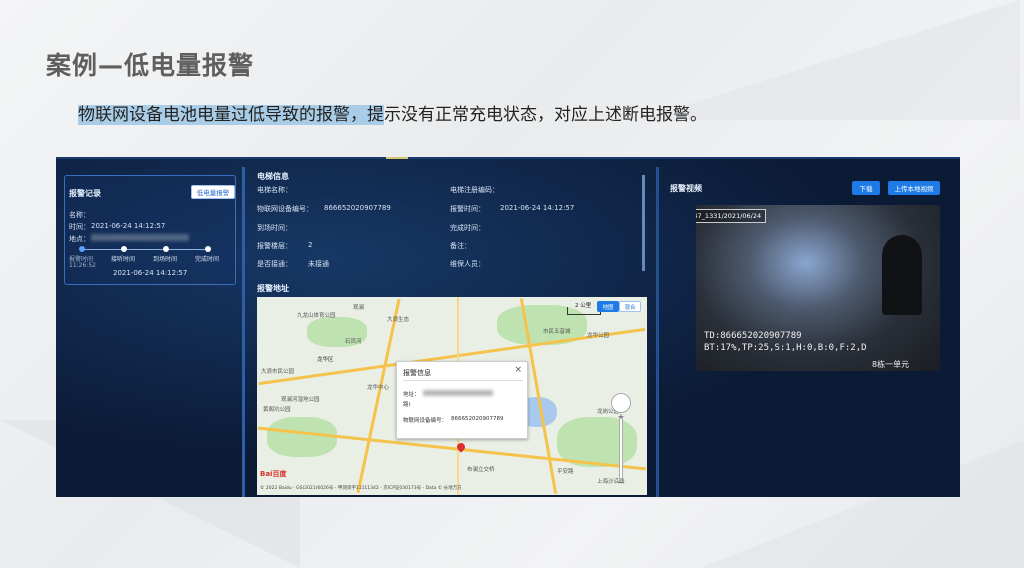  Describe the element at coordinates (518, 370) in the screenshot. I see `close-icon: ×` at that location.